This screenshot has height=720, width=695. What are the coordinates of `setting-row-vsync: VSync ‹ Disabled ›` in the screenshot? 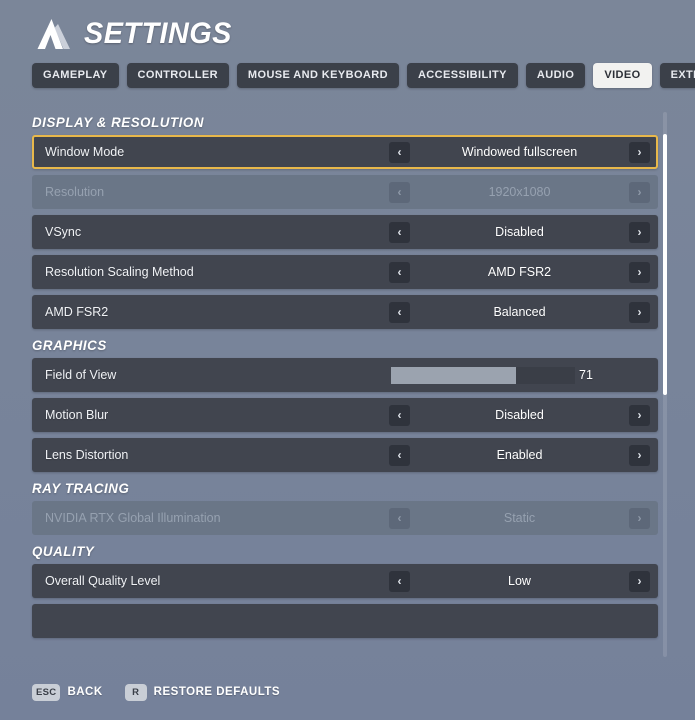 It's located at (345, 232).